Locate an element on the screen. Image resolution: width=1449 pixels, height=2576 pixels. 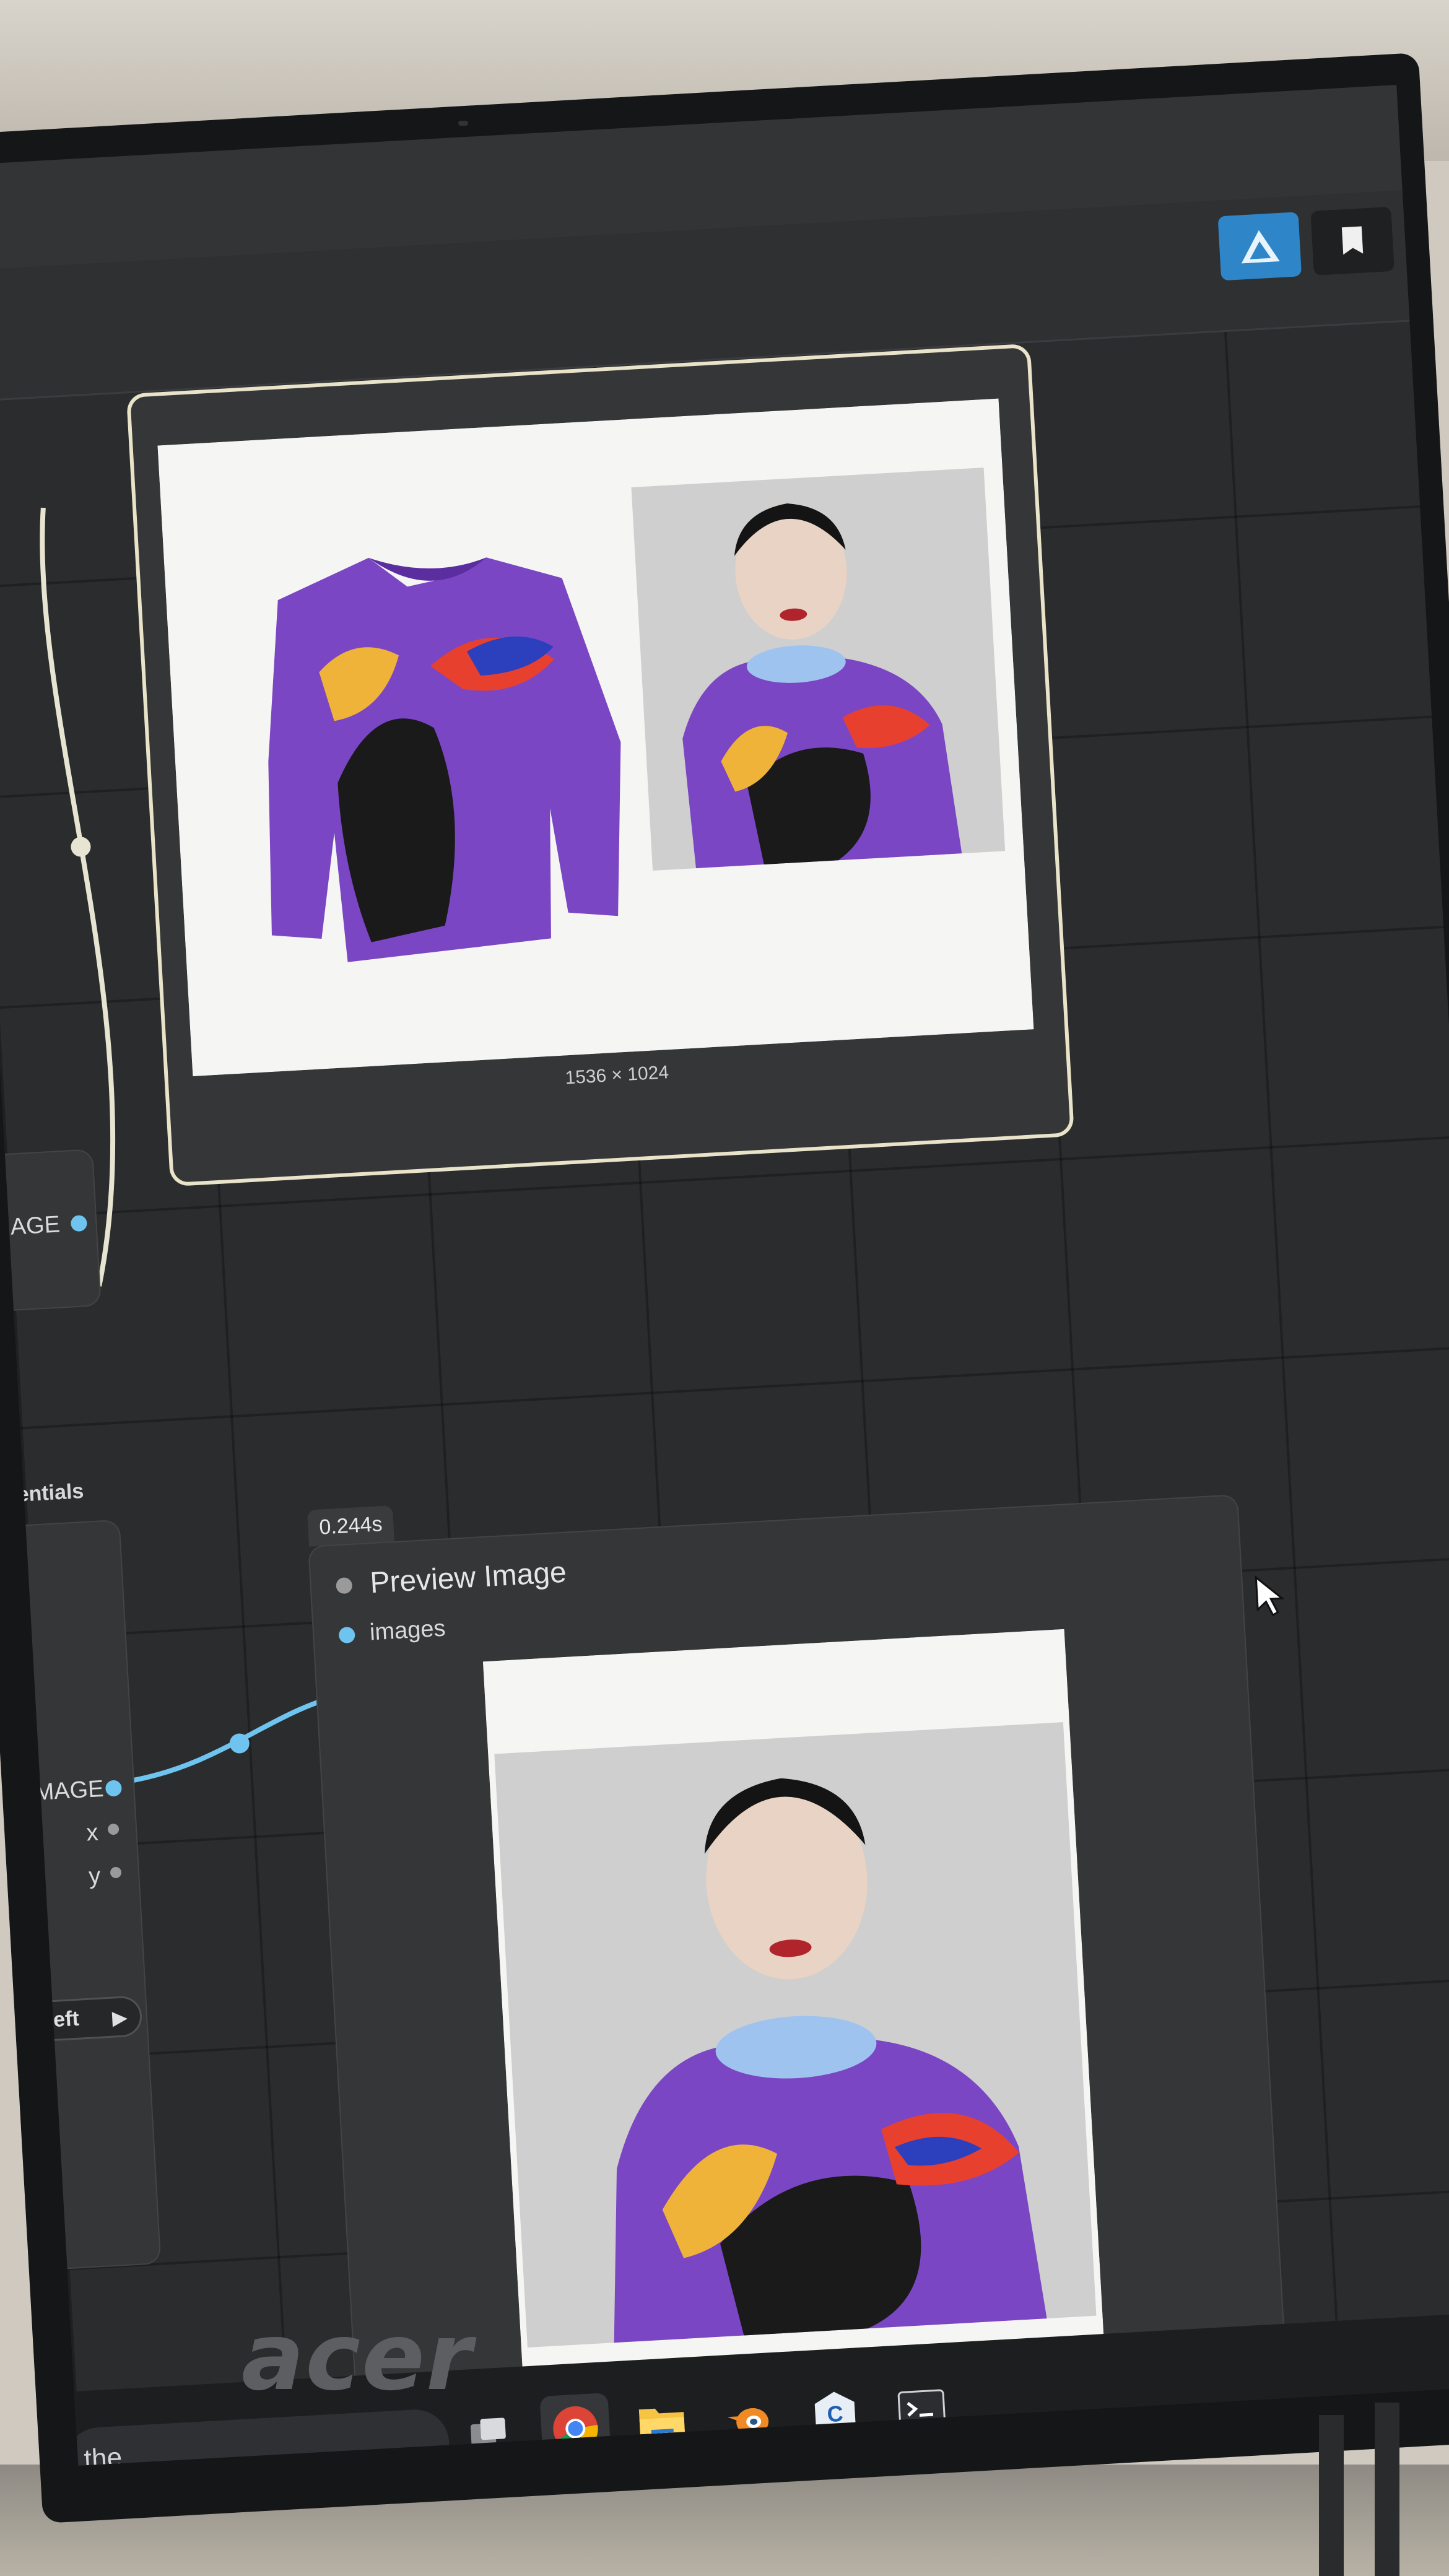
preview-image-canvas is located at coordinates (794, 2016).